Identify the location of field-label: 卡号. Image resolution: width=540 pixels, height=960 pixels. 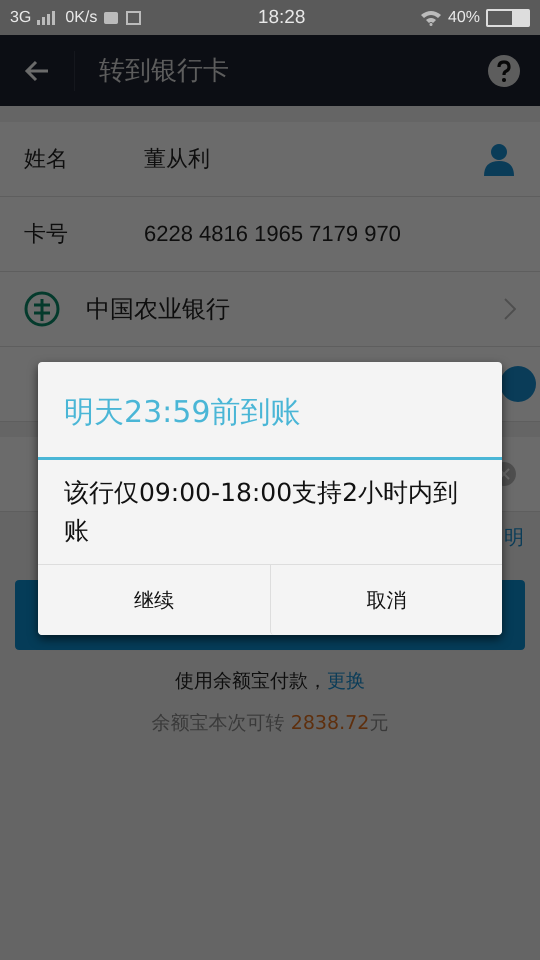
(46, 235).